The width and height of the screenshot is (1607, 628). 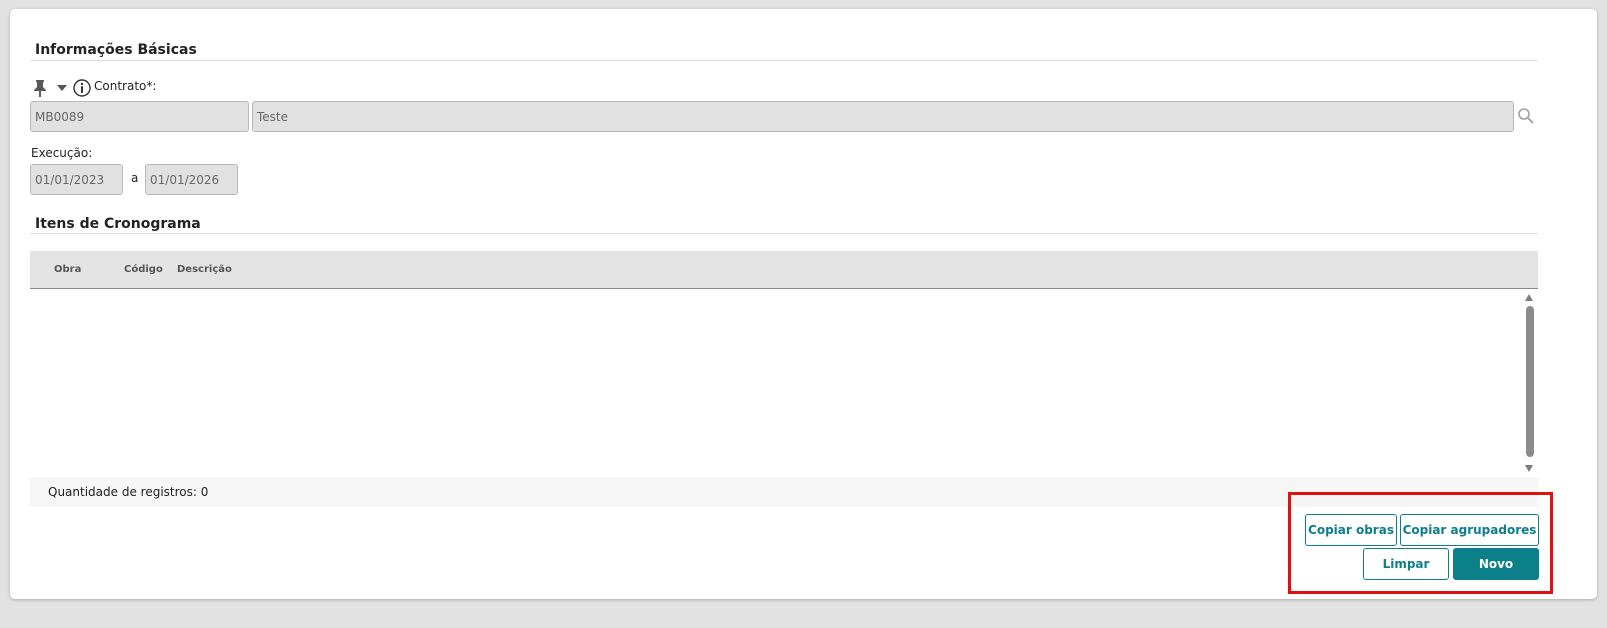 I want to click on column-header-obra: Obra, so click(x=67, y=269).